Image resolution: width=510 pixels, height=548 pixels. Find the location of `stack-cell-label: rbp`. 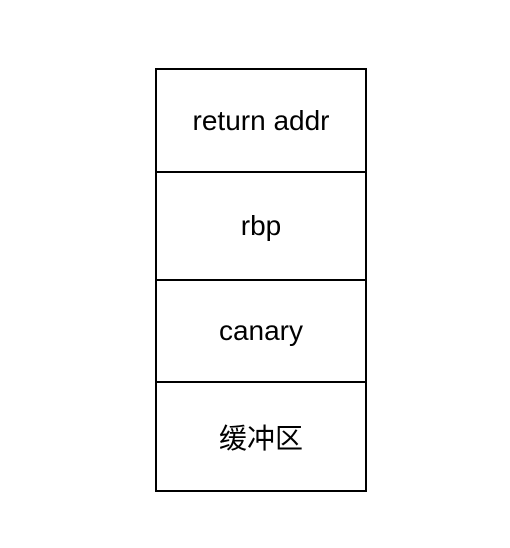

stack-cell-label: rbp is located at coordinates (261, 225).